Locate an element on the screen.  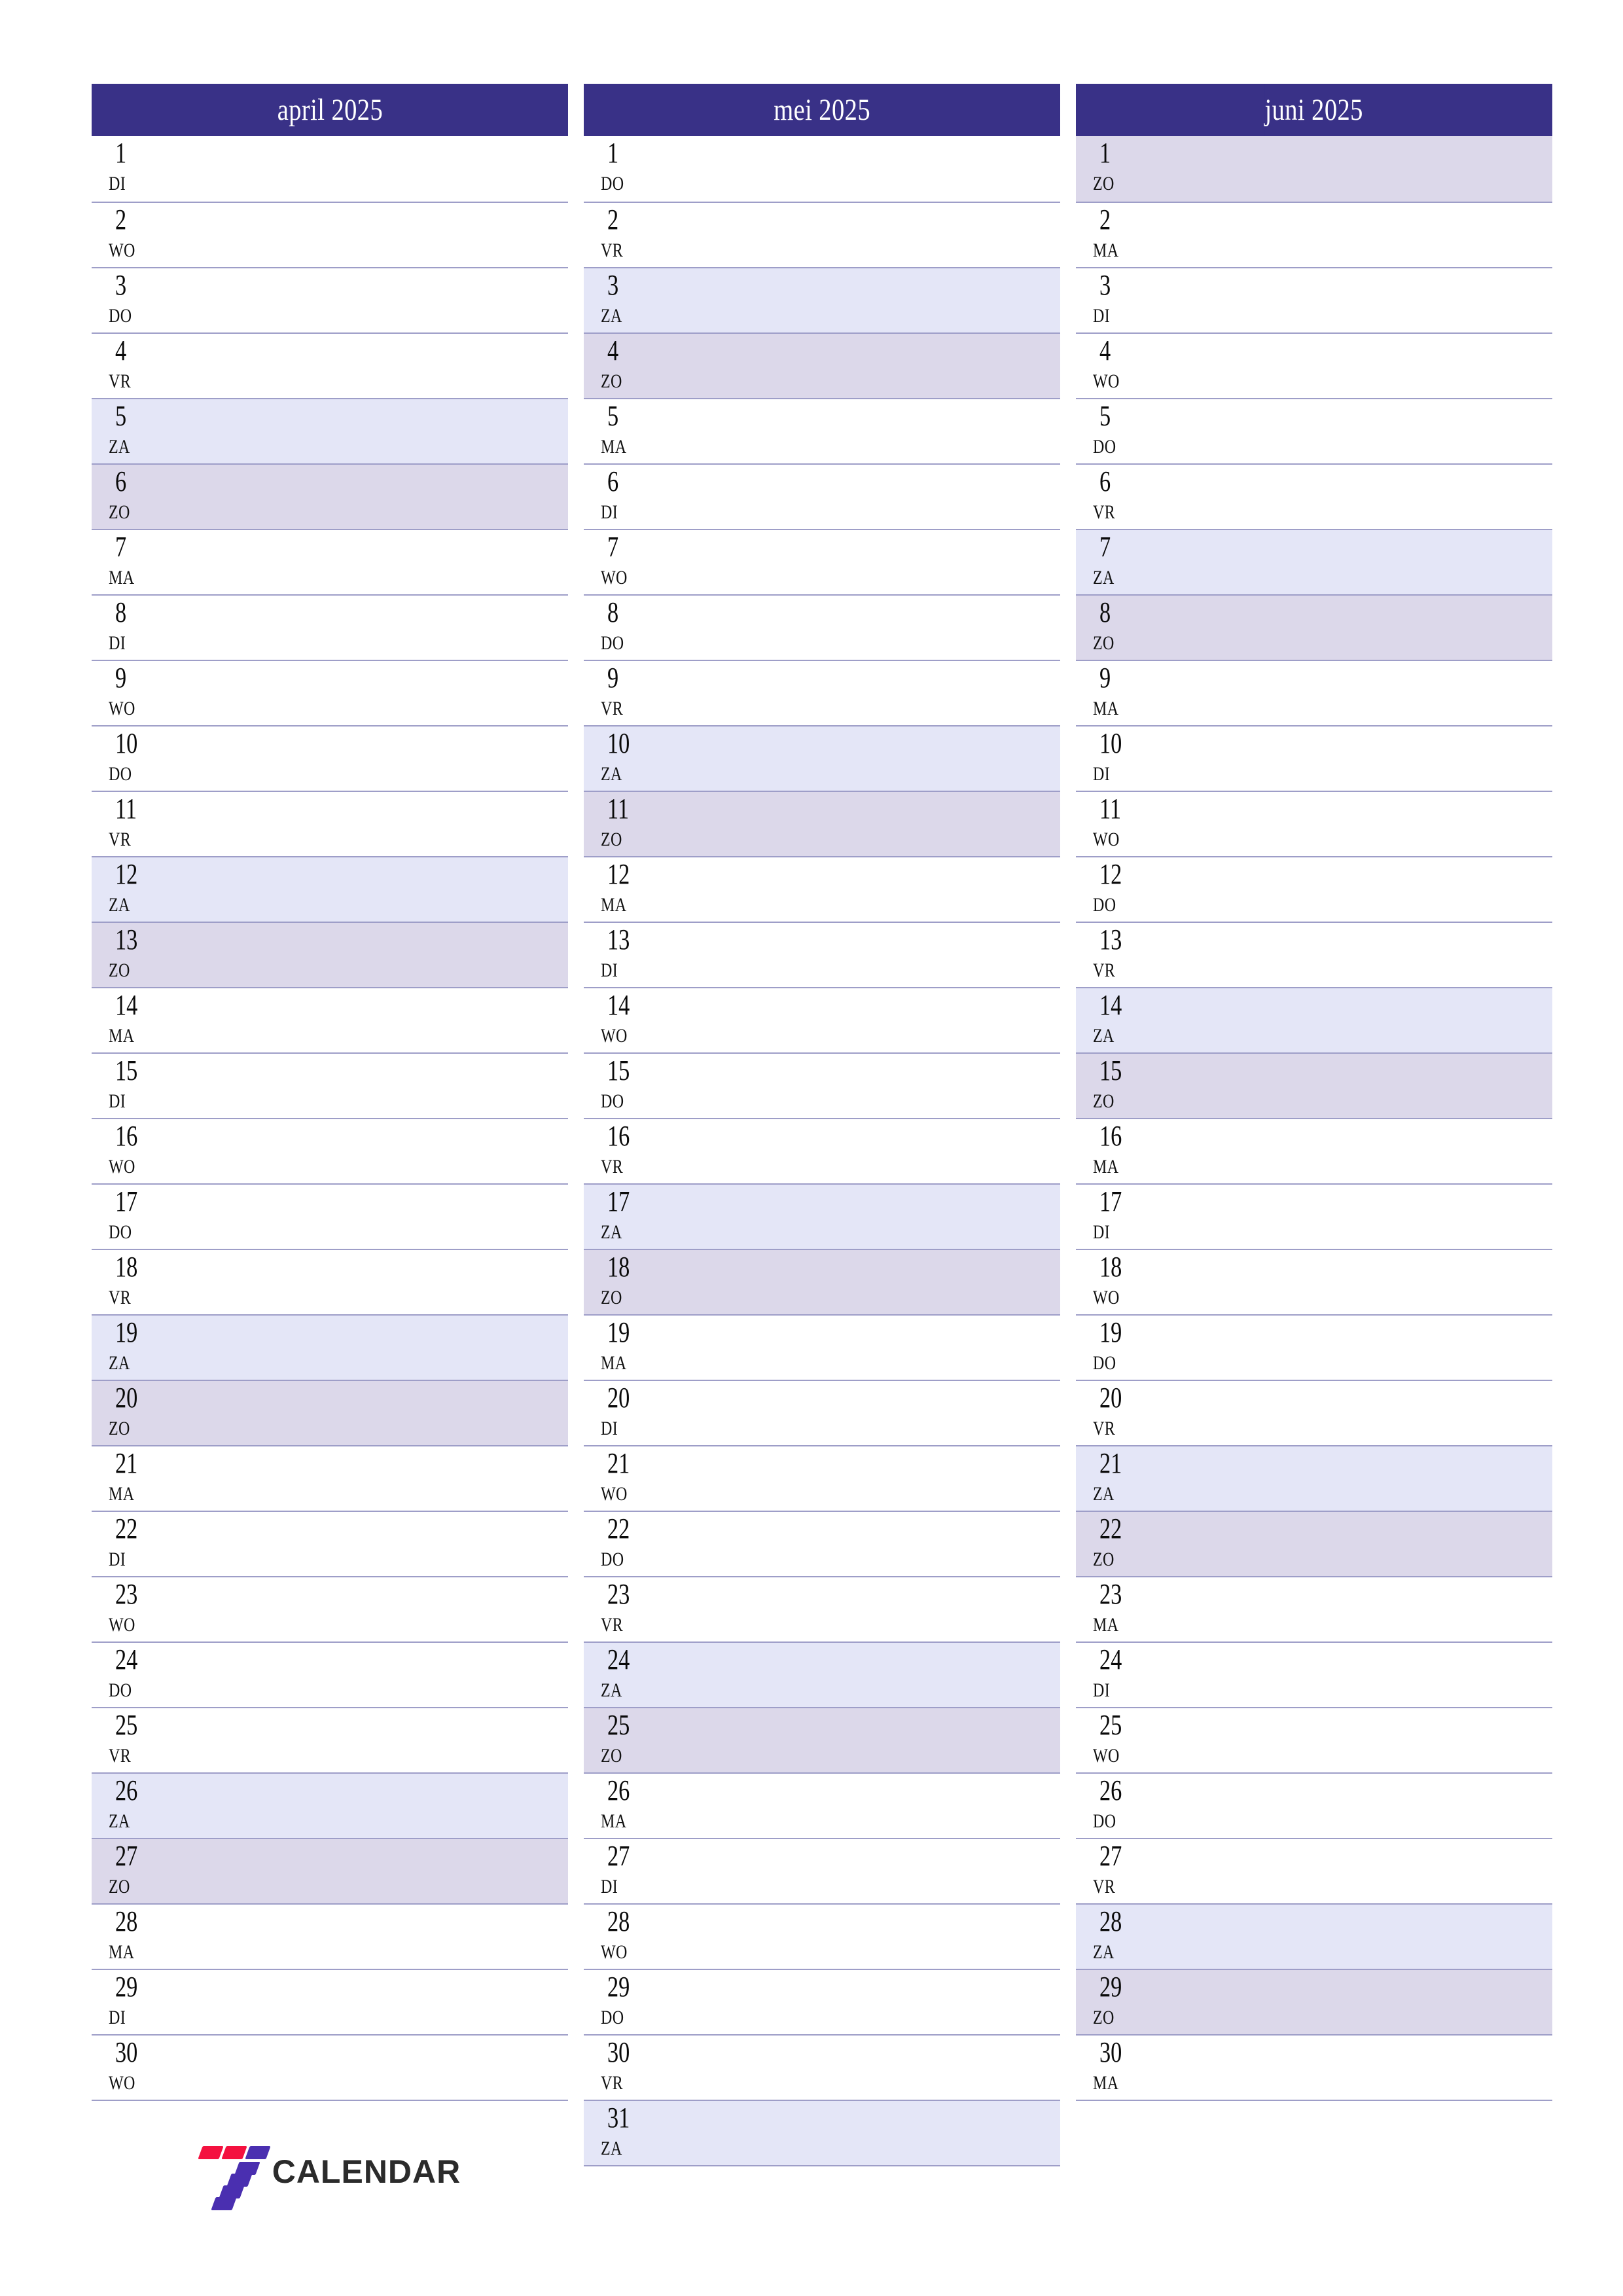
day-row: 21 WO is located at coordinates (822, 1478).